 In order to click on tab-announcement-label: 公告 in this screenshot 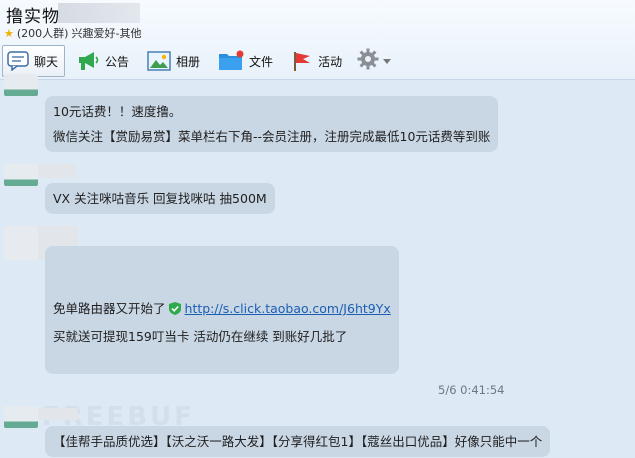, I will do `click(117, 61)`.